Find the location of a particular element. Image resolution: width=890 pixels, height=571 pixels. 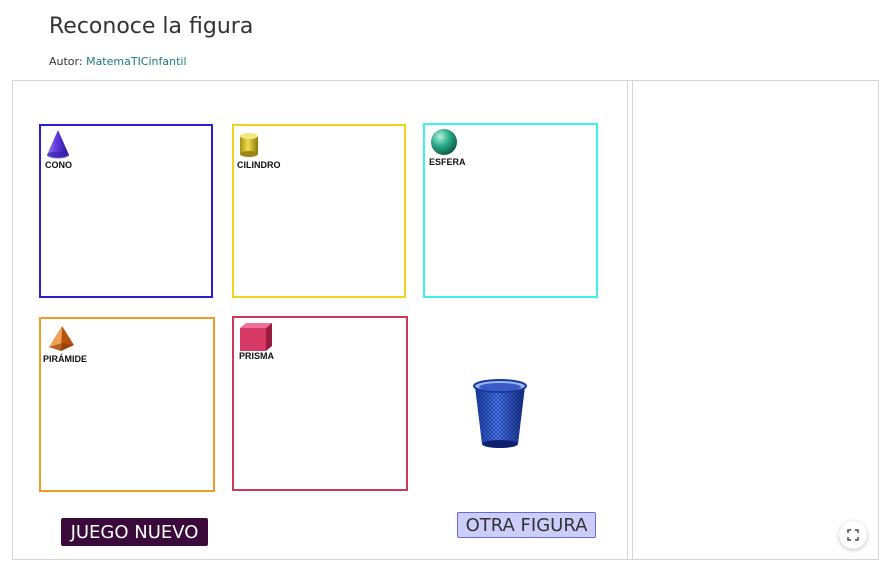

fullscreen-icon is located at coordinates (853, 535).